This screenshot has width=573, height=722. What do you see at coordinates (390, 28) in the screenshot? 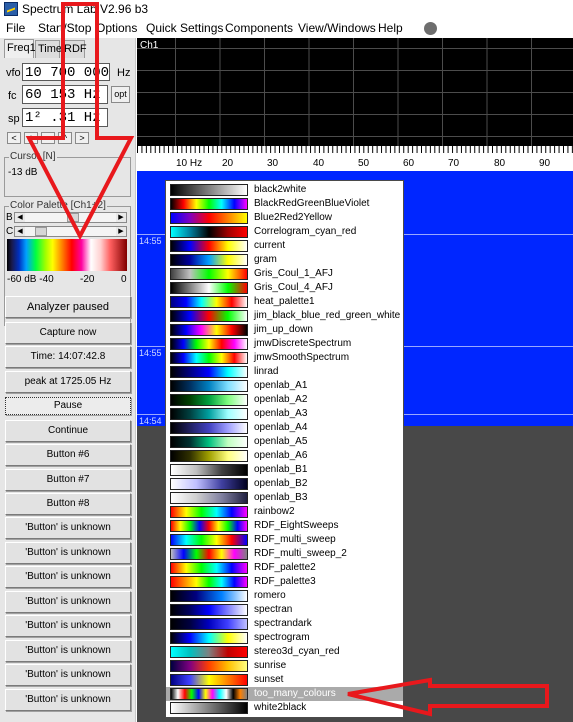
I see `menu-help: Help` at bounding box center [390, 28].